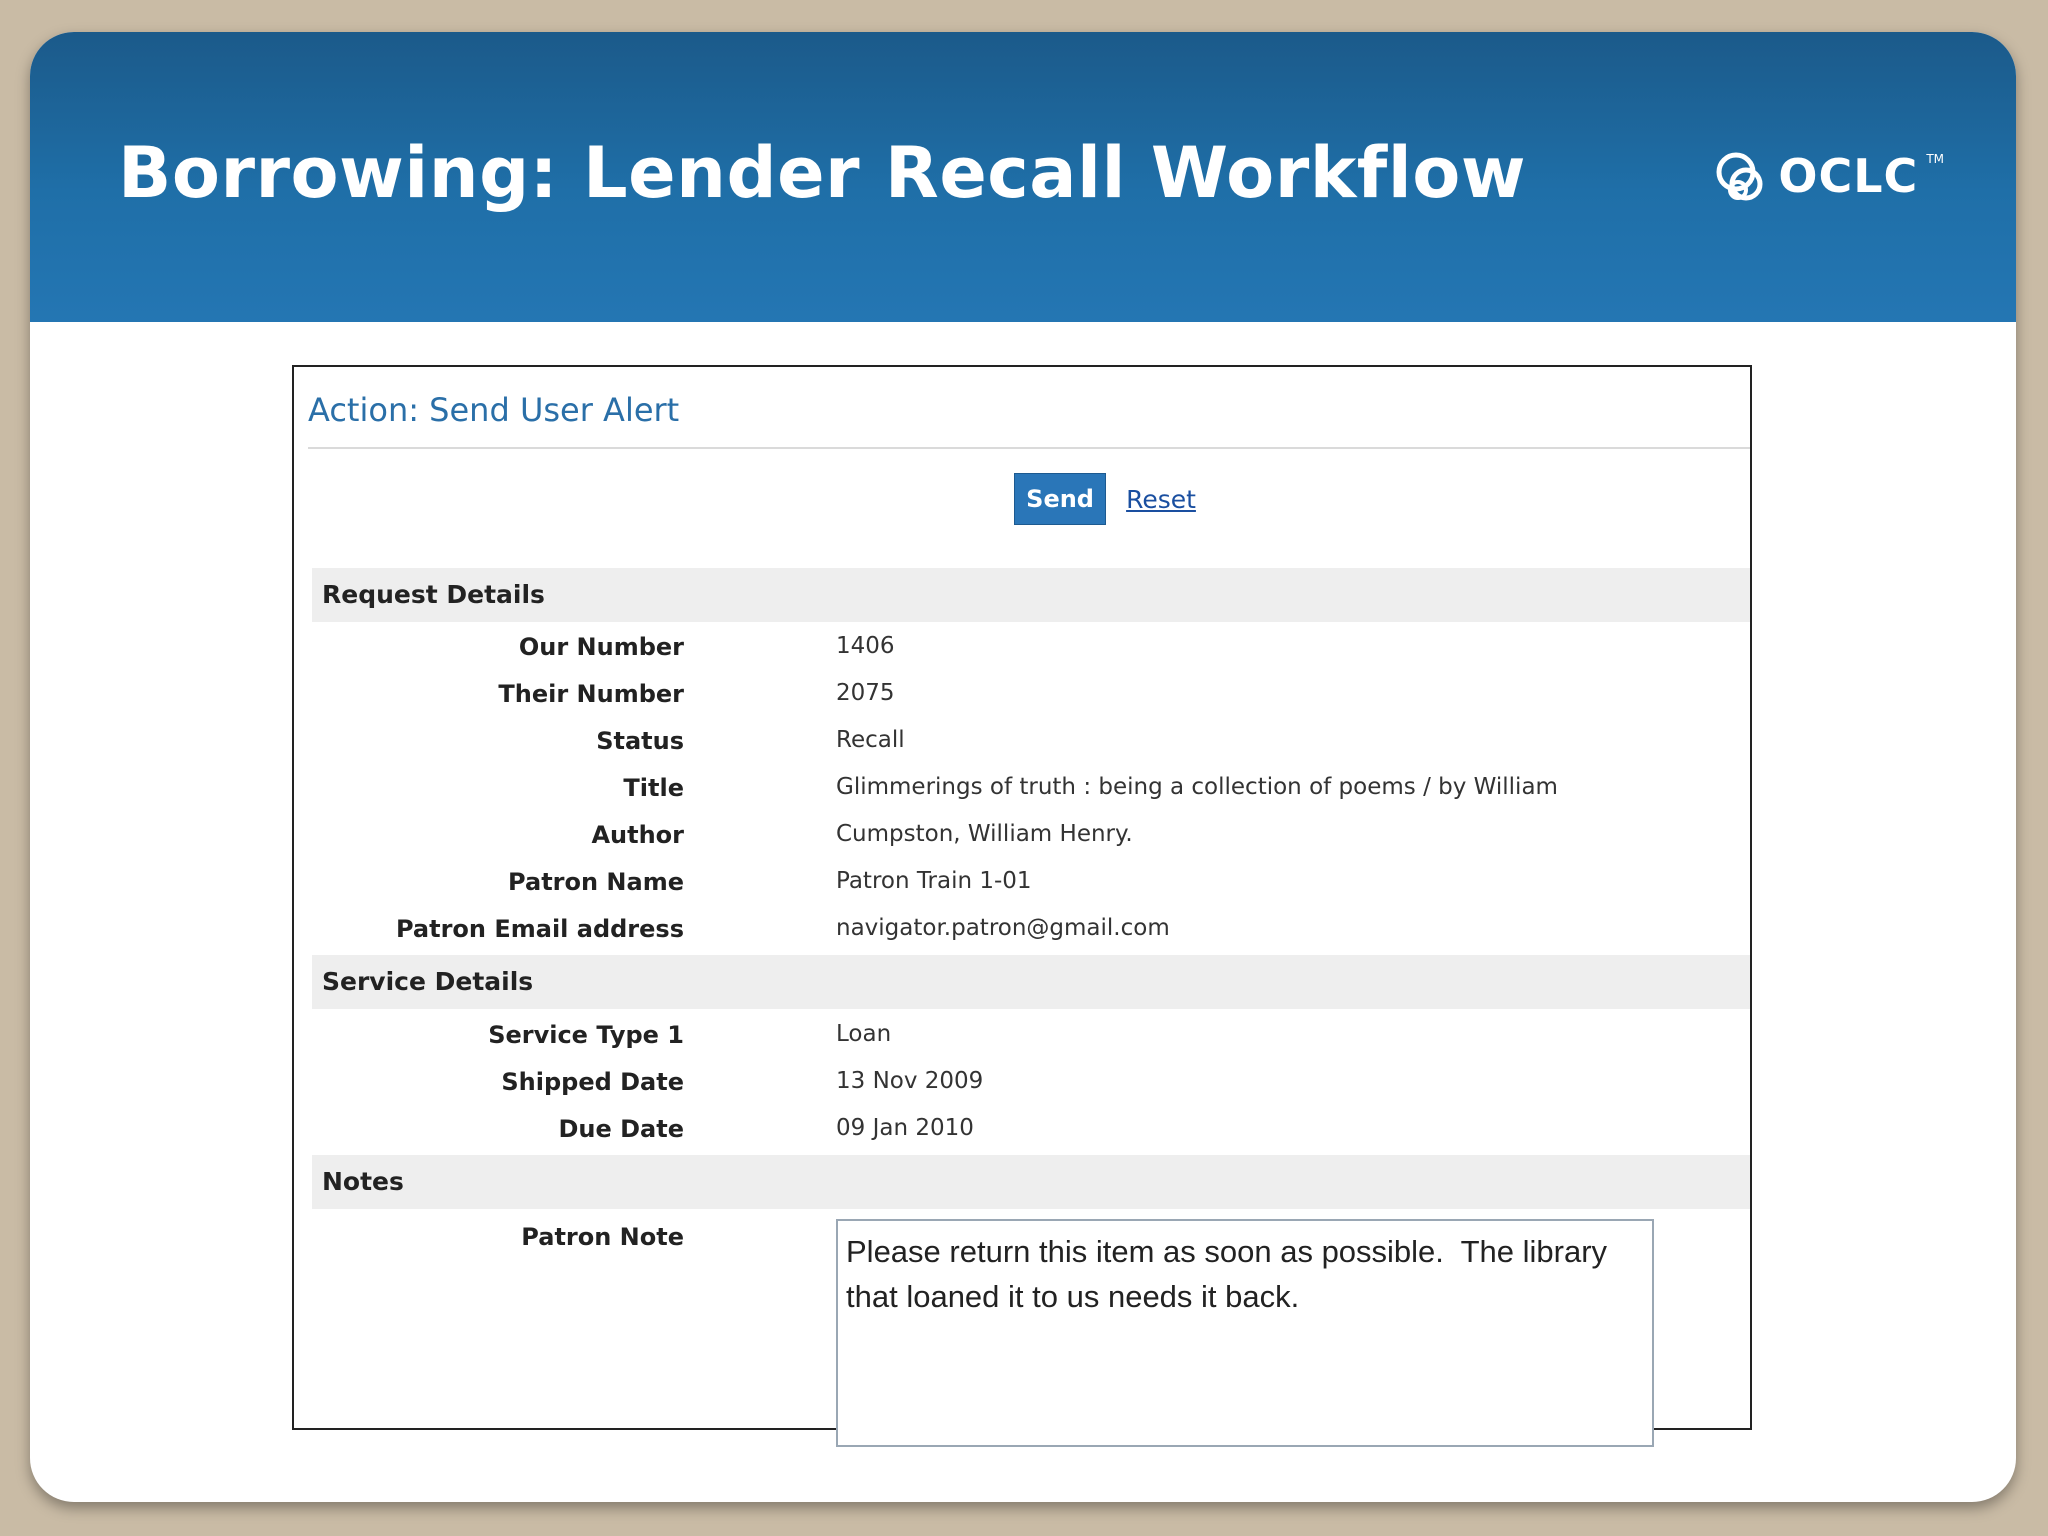 This screenshot has height=1536, width=2048. I want to click on detail-row-their-number: Their Number 2075, so click(1022, 696).